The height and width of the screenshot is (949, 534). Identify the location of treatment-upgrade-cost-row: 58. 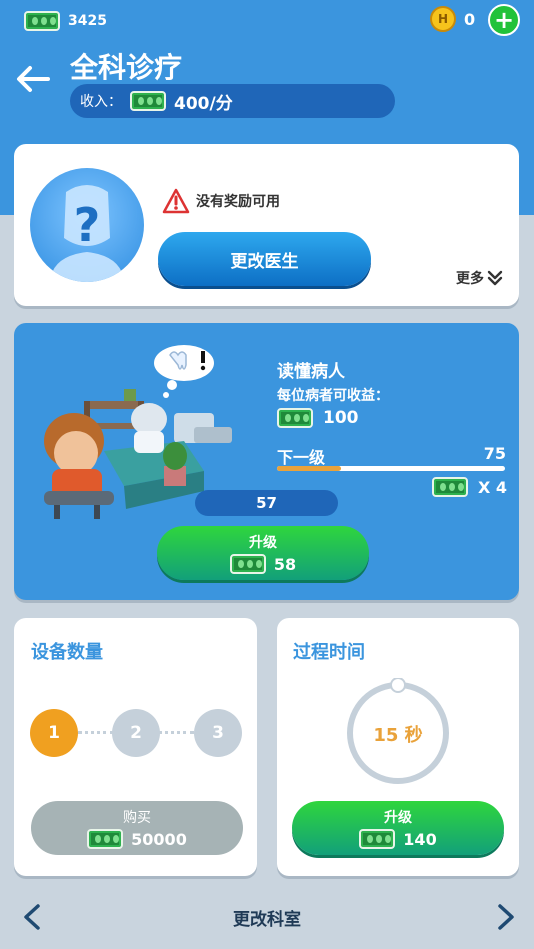
(263, 564).